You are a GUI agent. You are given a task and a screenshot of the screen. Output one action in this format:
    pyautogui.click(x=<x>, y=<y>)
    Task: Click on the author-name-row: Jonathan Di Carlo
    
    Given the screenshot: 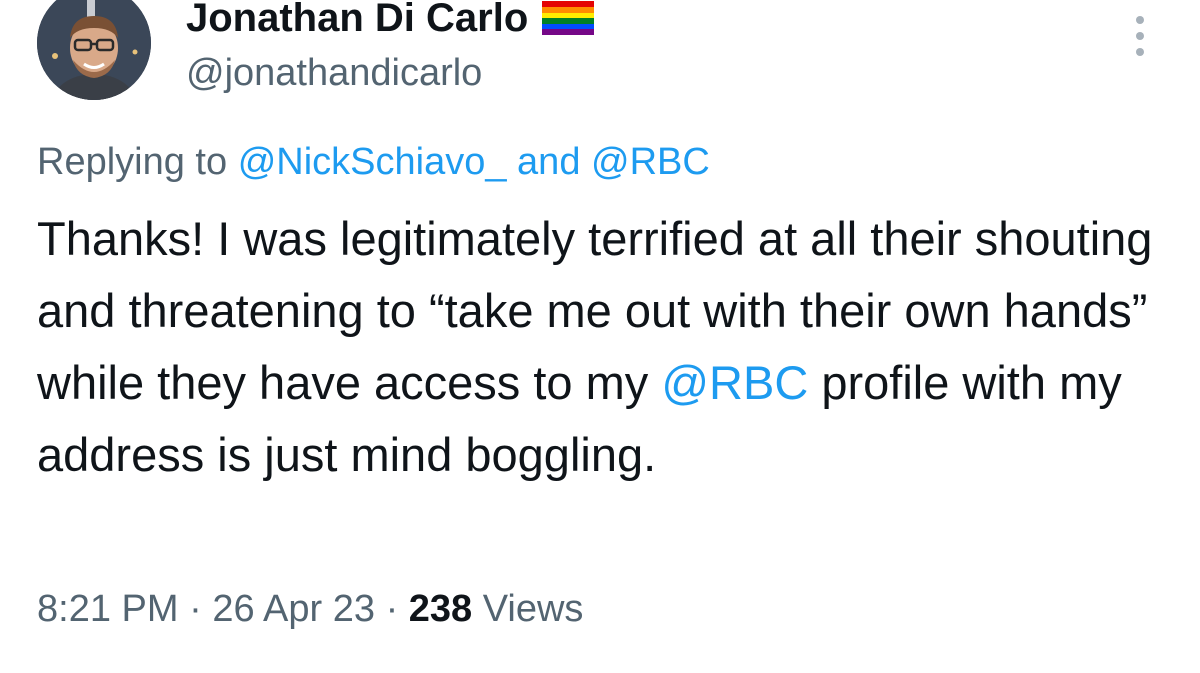 What is the action you would take?
    pyautogui.click(x=390, y=21)
    